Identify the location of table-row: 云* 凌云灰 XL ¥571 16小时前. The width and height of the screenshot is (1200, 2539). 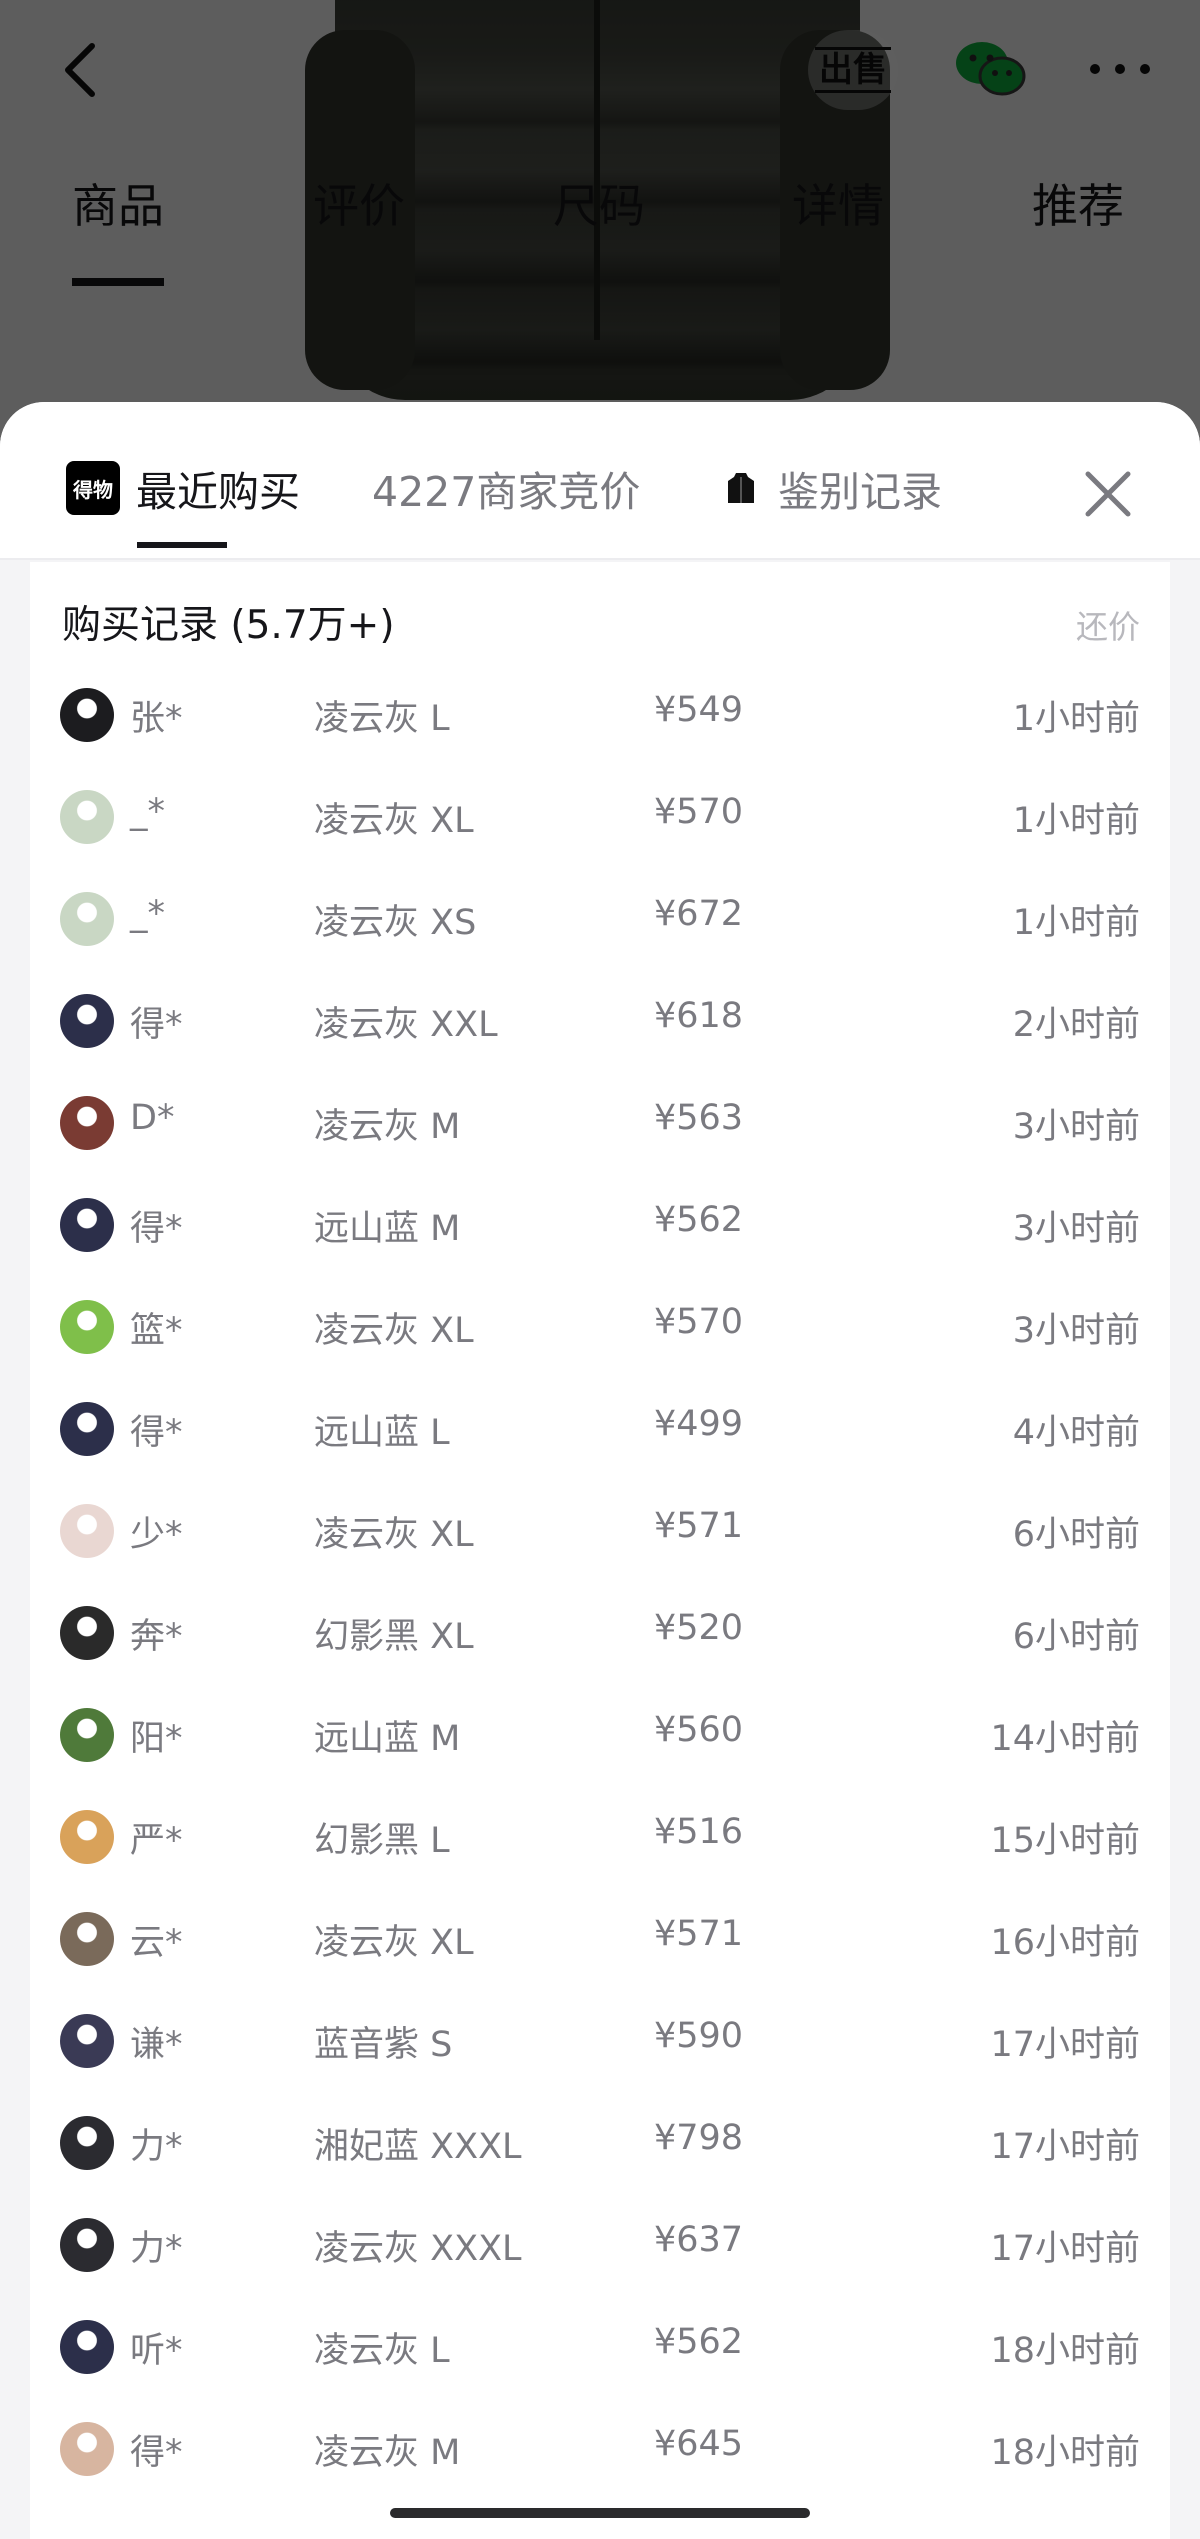
(600, 1939).